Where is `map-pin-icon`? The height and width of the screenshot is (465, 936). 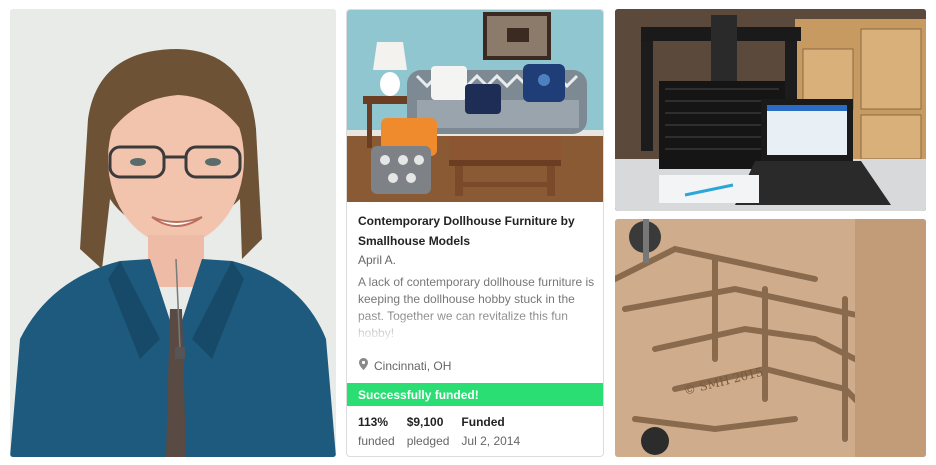
map-pin-icon is located at coordinates (363, 365).